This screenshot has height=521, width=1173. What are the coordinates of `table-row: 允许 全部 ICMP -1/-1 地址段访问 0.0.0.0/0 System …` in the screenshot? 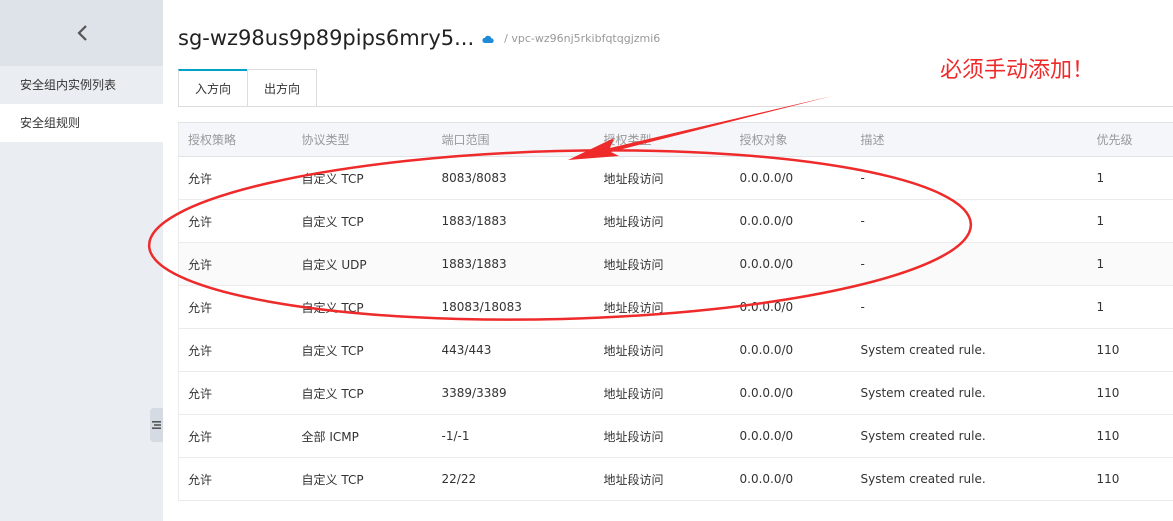 It's located at (675, 436).